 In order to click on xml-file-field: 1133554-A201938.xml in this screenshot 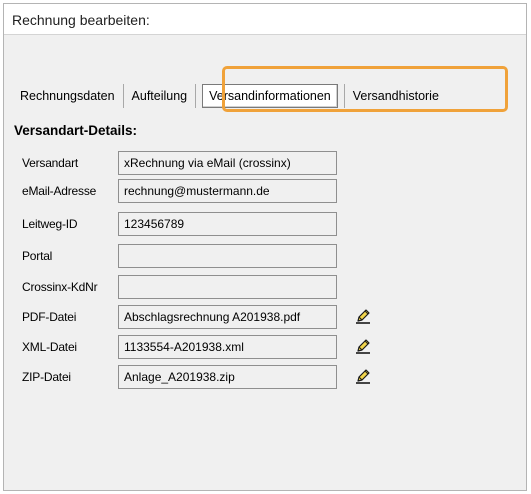, I will do `click(227, 347)`.